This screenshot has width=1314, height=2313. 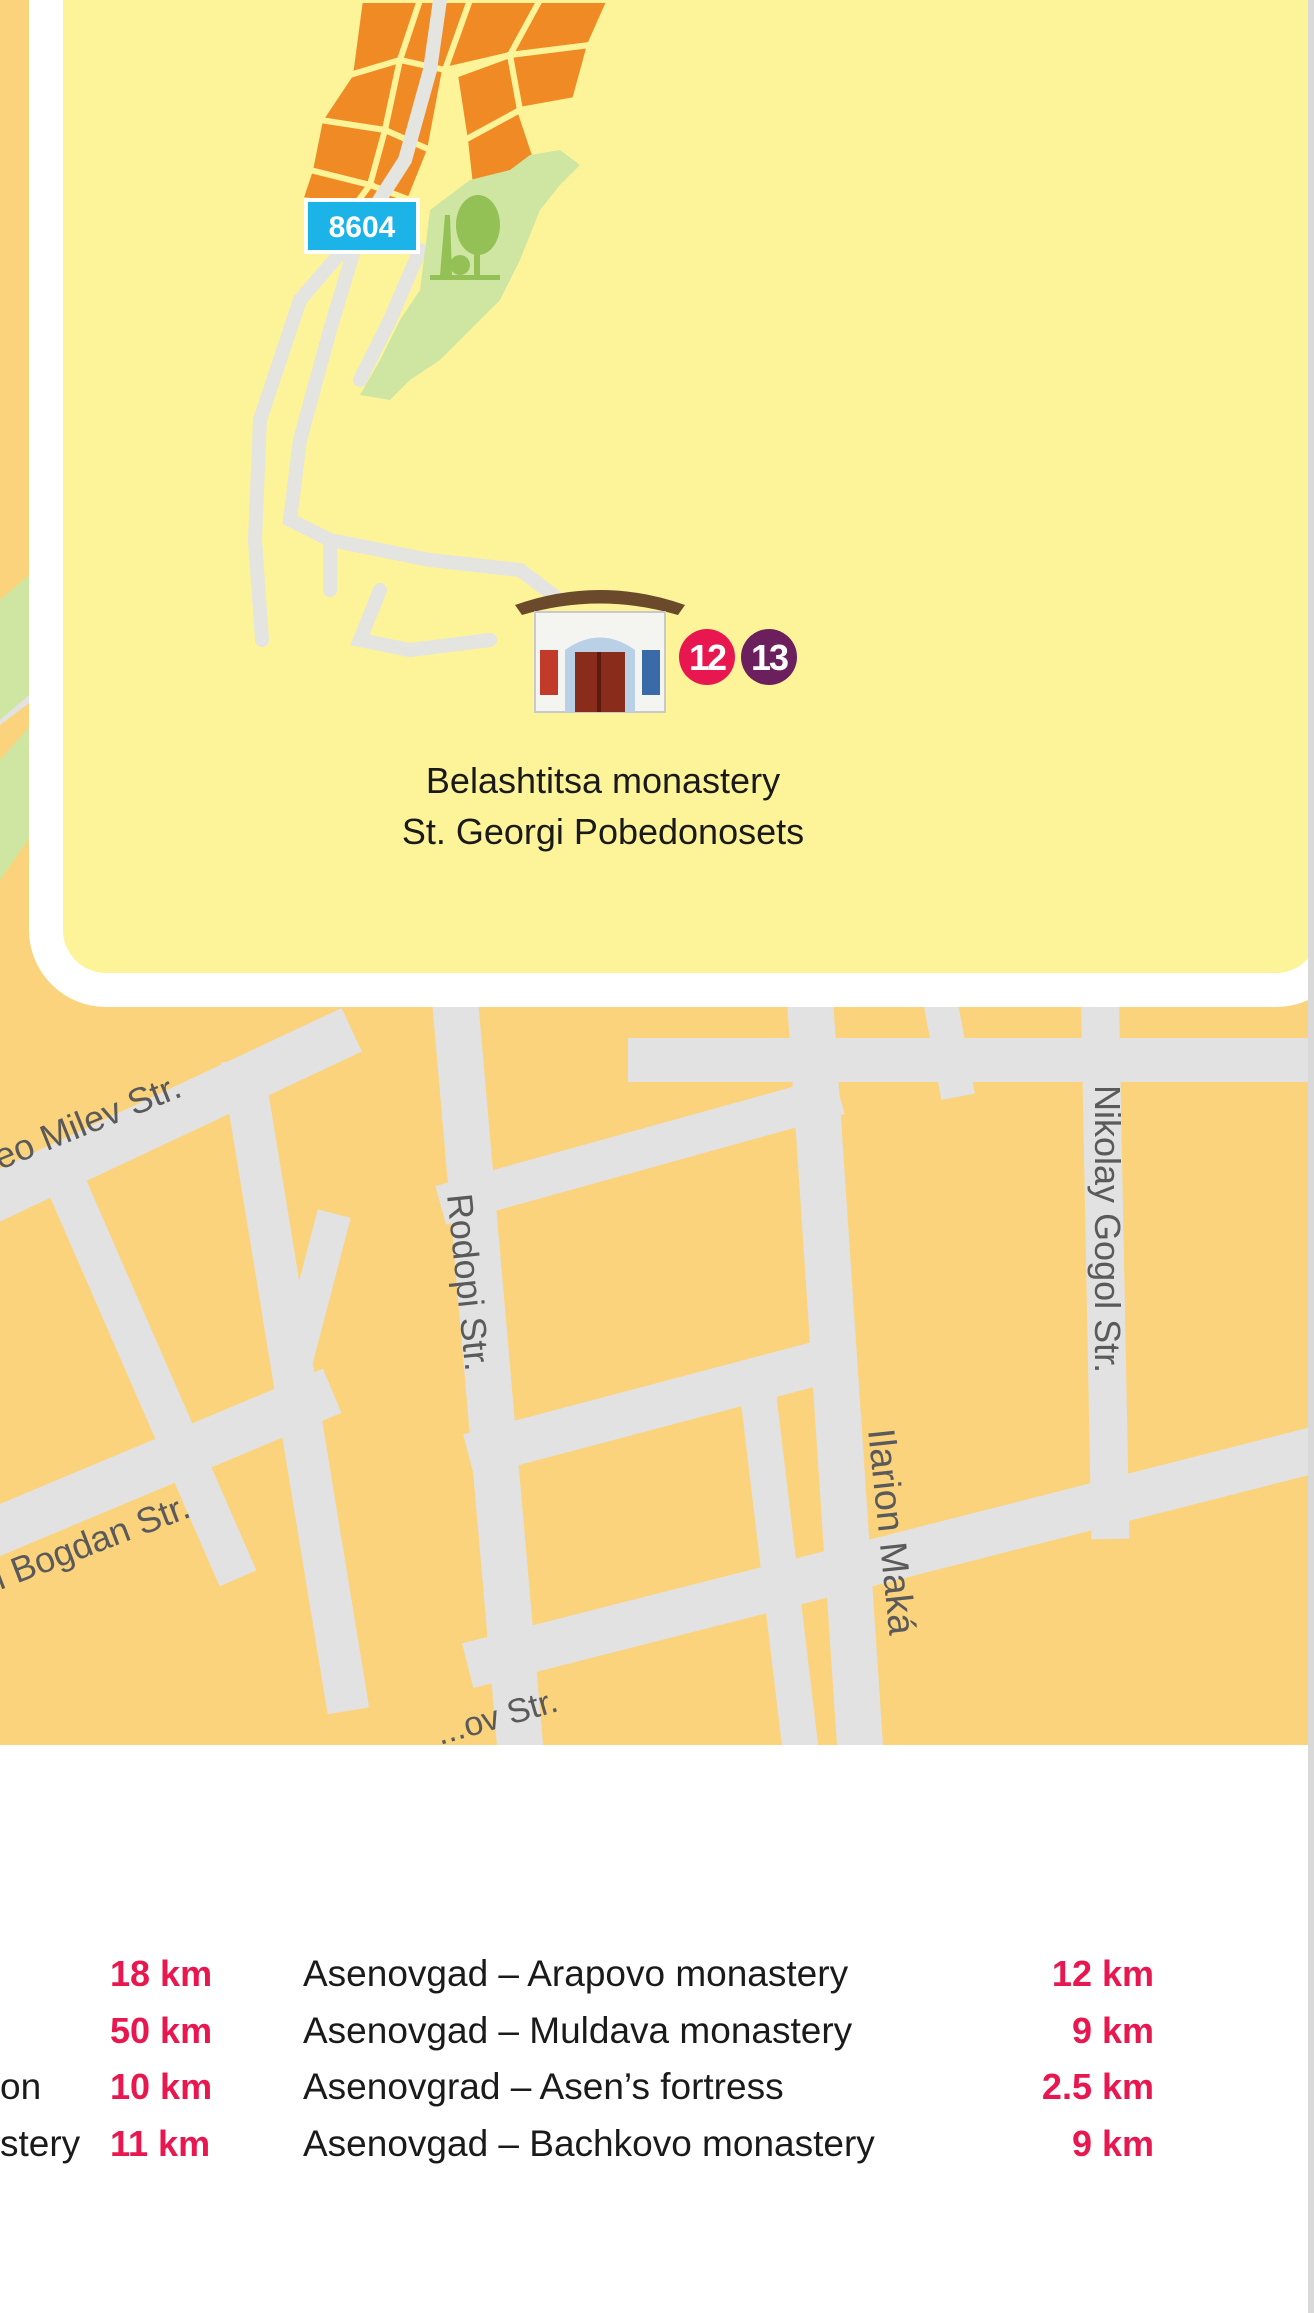 I want to click on left-km-4: 11 km, so click(x=160, y=2143).